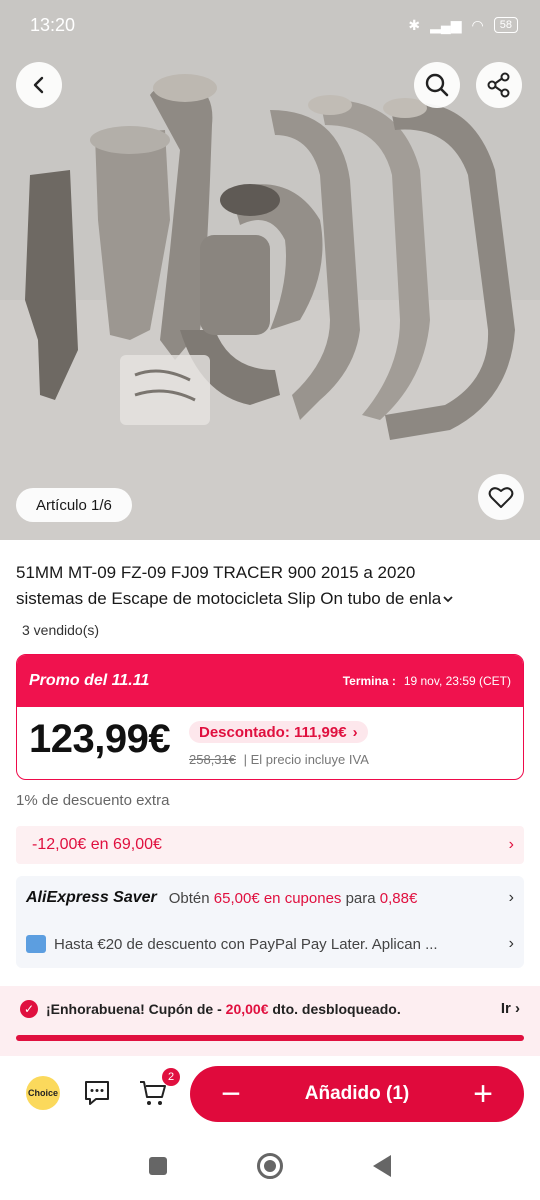  What do you see at coordinates (398, 898) in the screenshot?
I see `saver-price: 0,88€` at bounding box center [398, 898].